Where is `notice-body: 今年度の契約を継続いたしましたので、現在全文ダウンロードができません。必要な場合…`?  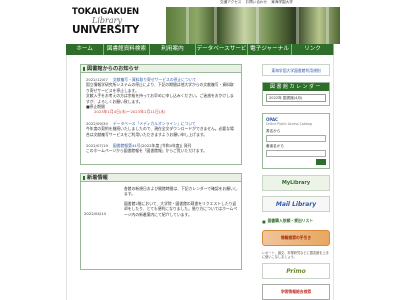
notice-body: 今年度の契約を継続いたしましたので、現在全文ダウンロードができません。必要な場合… is located at coordinates (160, 131).